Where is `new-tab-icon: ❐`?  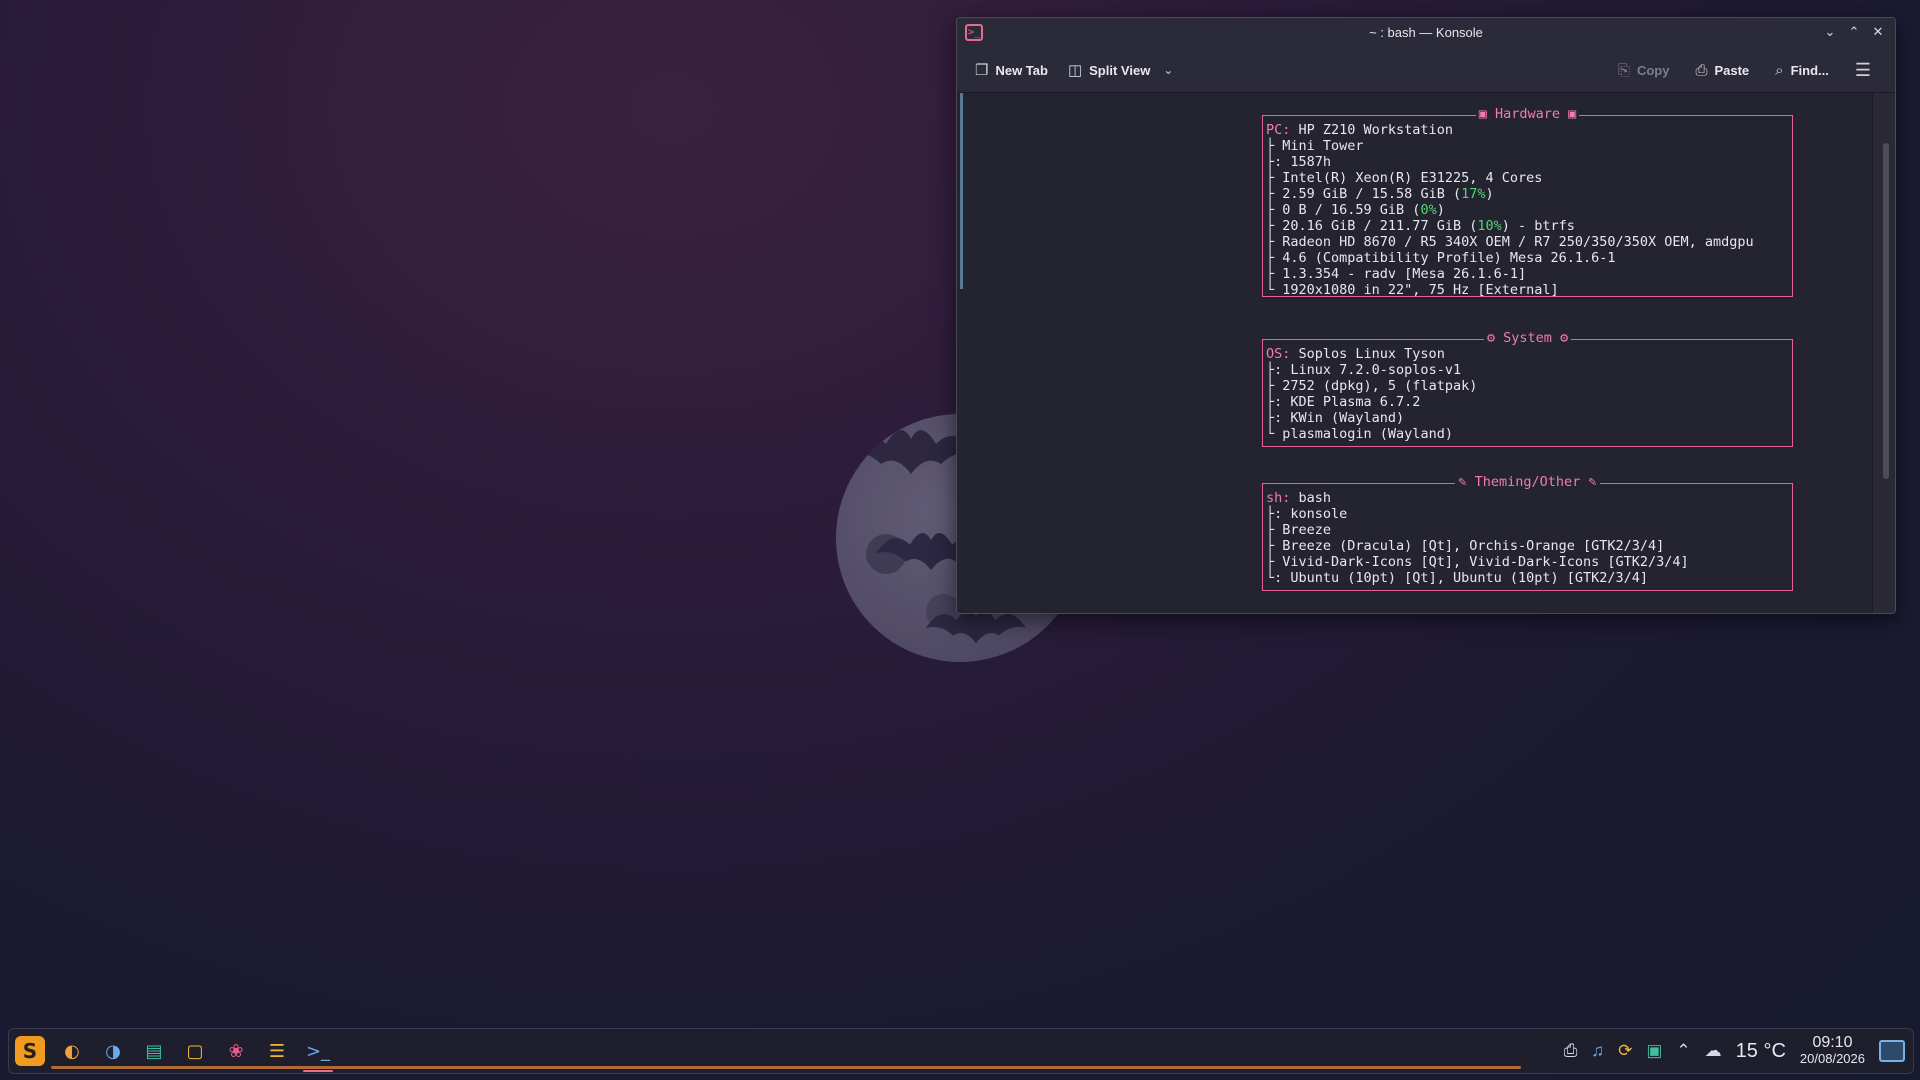 new-tab-icon: ❐ is located at coordinates (982, 70).